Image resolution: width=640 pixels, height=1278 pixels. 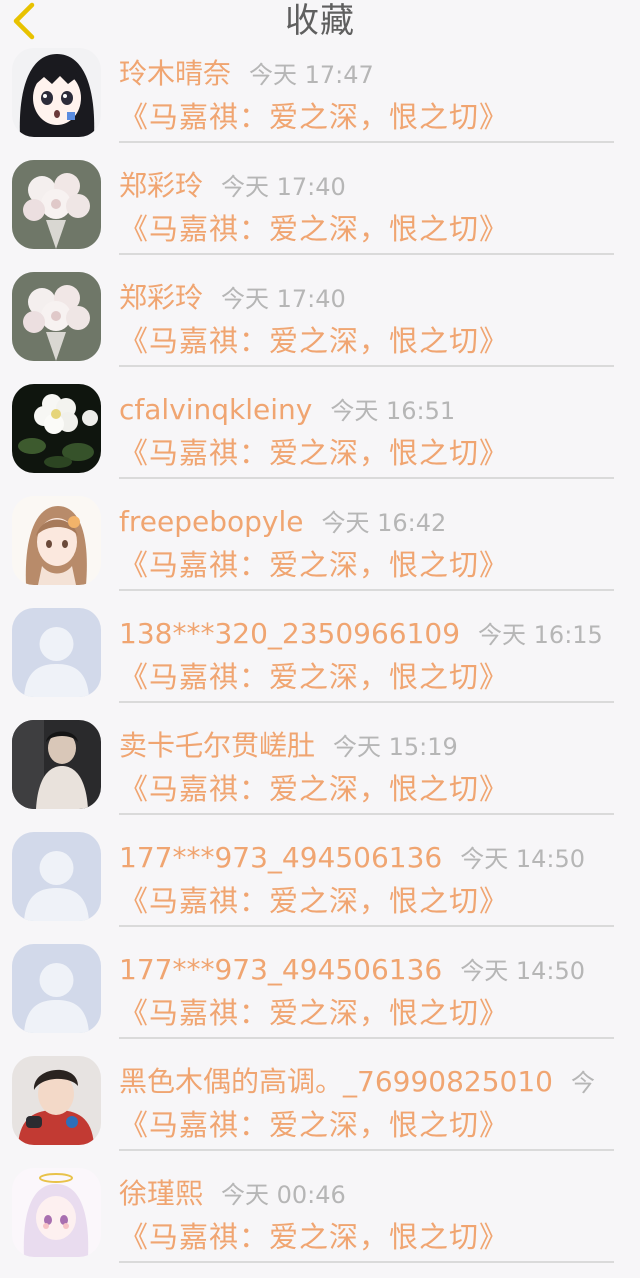 I want to click on timestamp: 今天 16:42, so click(x=384, y=523).